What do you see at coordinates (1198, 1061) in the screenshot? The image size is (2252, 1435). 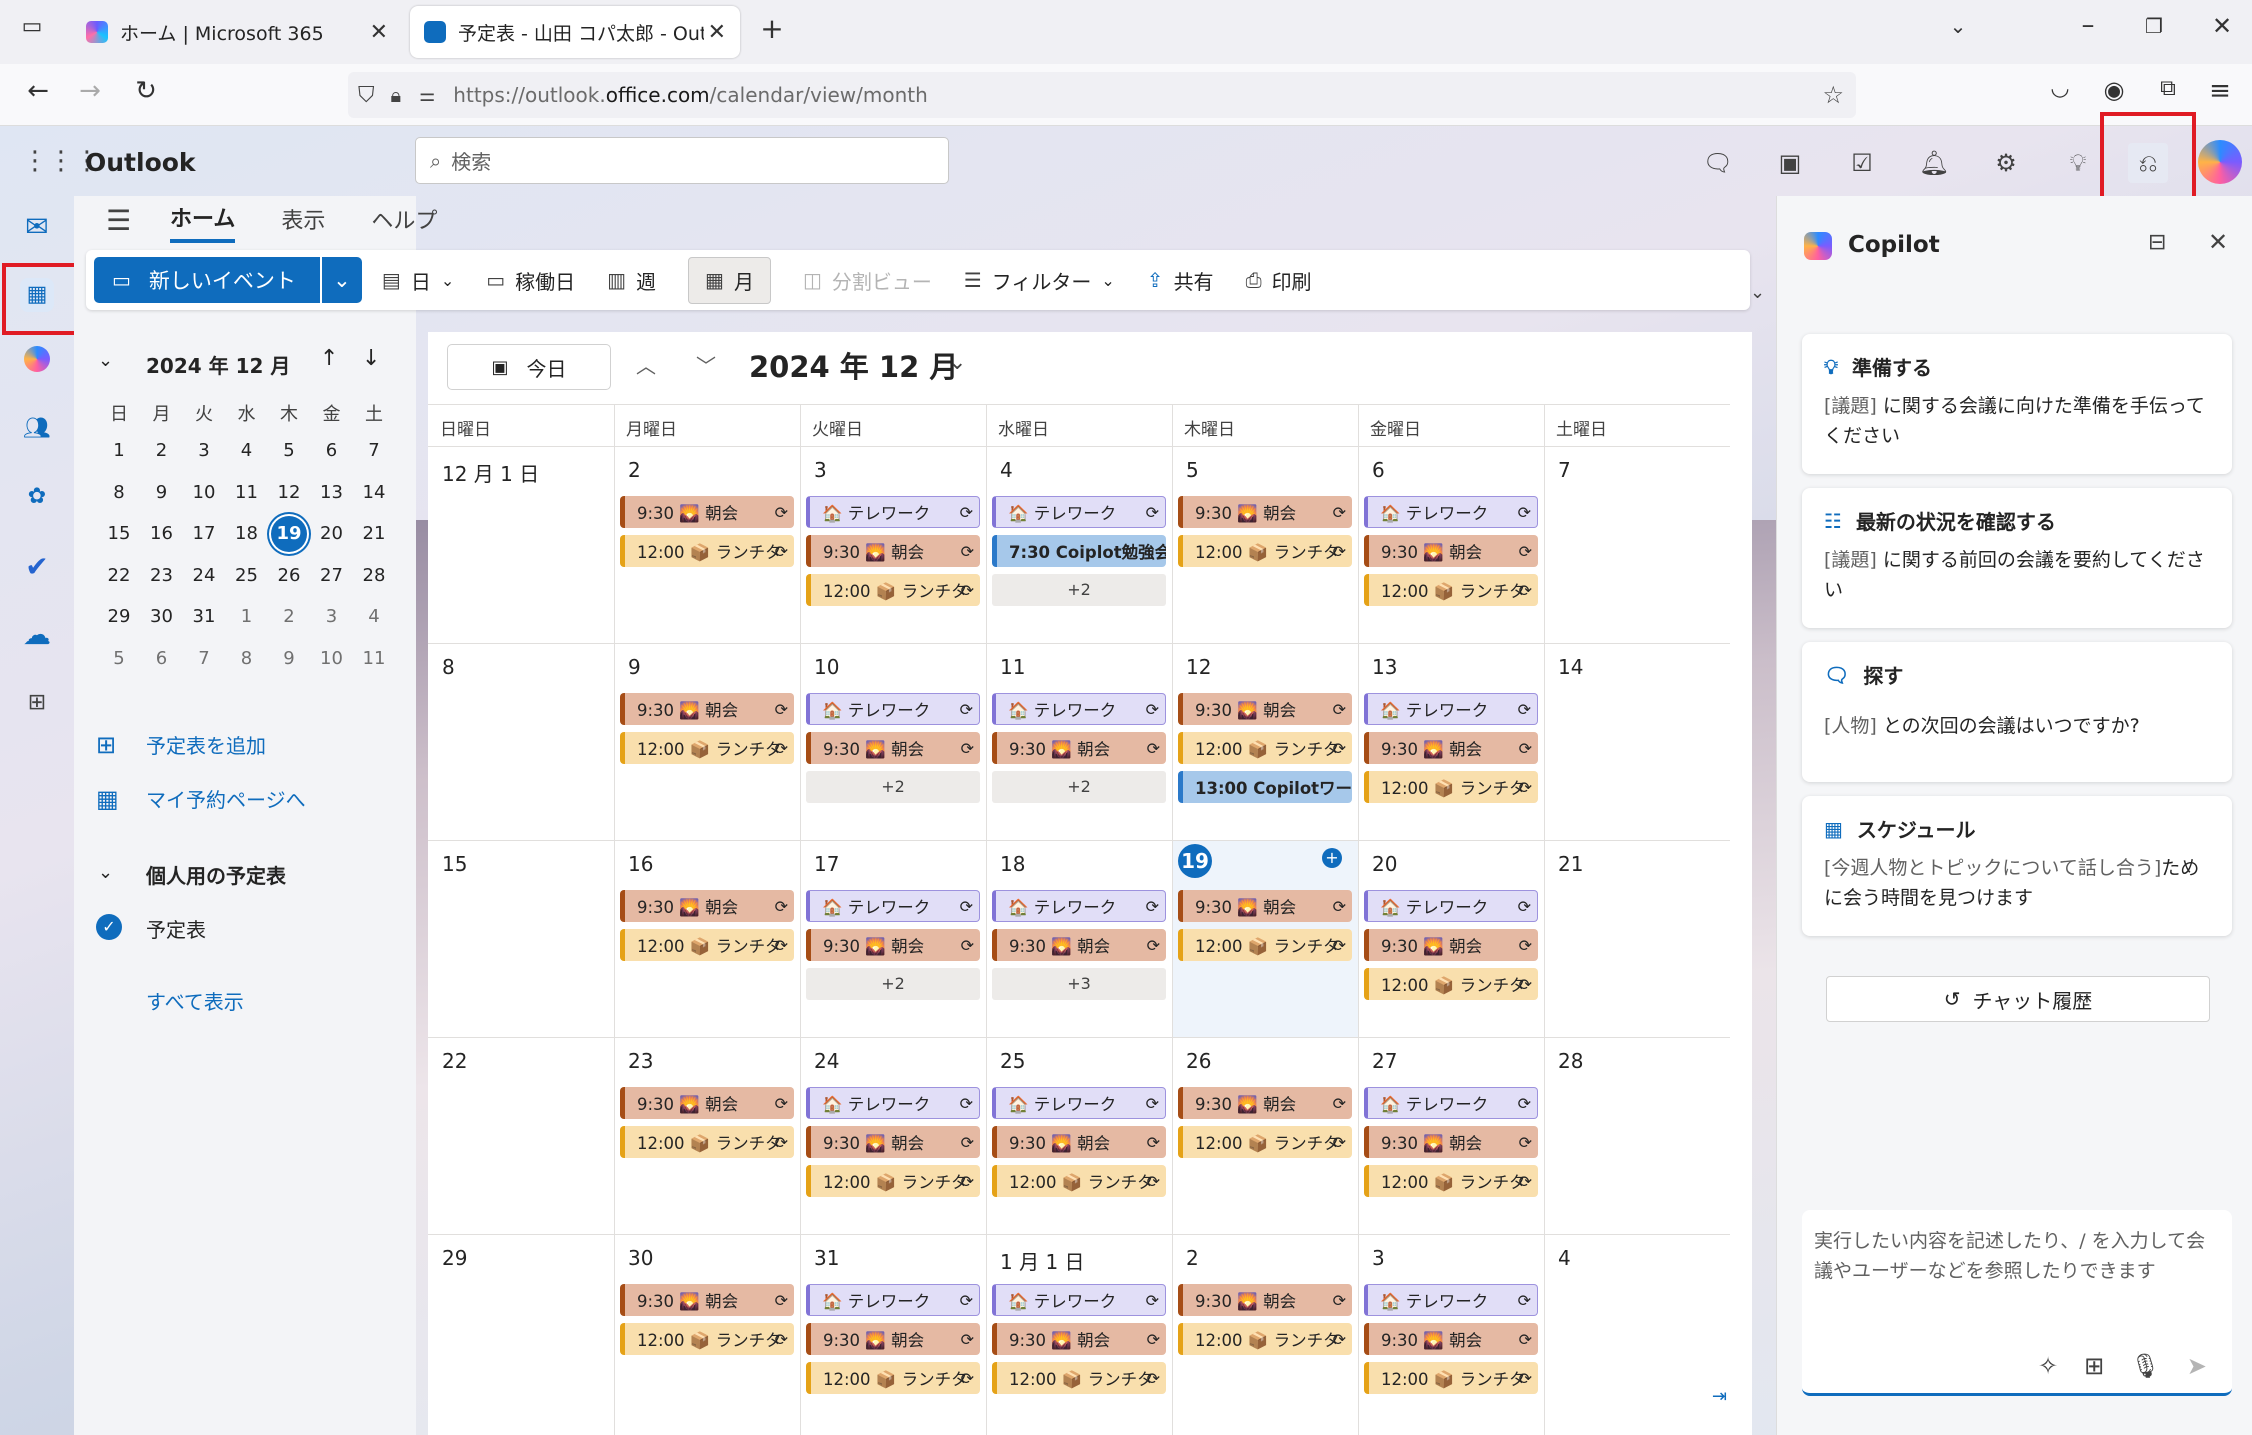 I see `day-number: 26` at bounding box center [1198, 1061].